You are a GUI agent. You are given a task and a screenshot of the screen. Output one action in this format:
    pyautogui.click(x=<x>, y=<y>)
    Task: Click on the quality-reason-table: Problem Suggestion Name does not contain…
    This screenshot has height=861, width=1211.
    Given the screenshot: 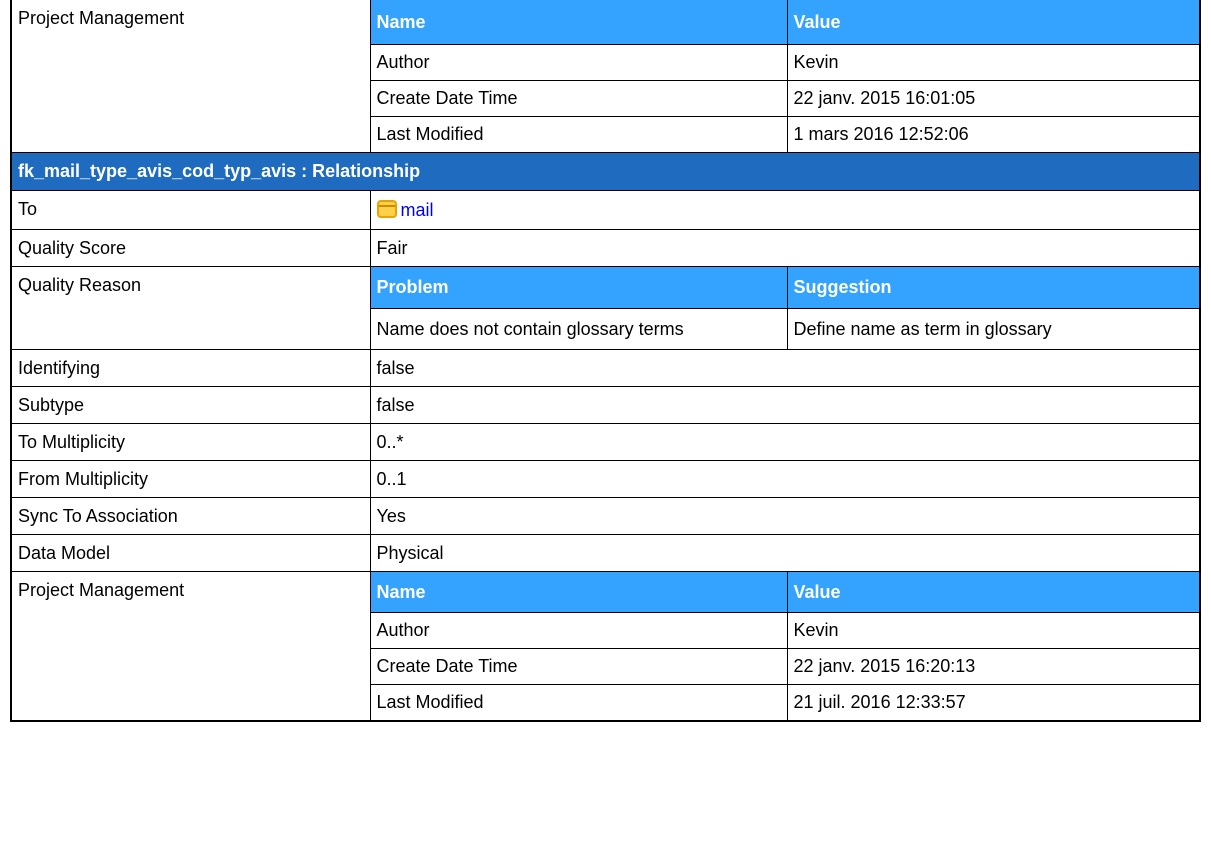 What is the action you would take?
    pyautogui.click(x=784, y=308)
    